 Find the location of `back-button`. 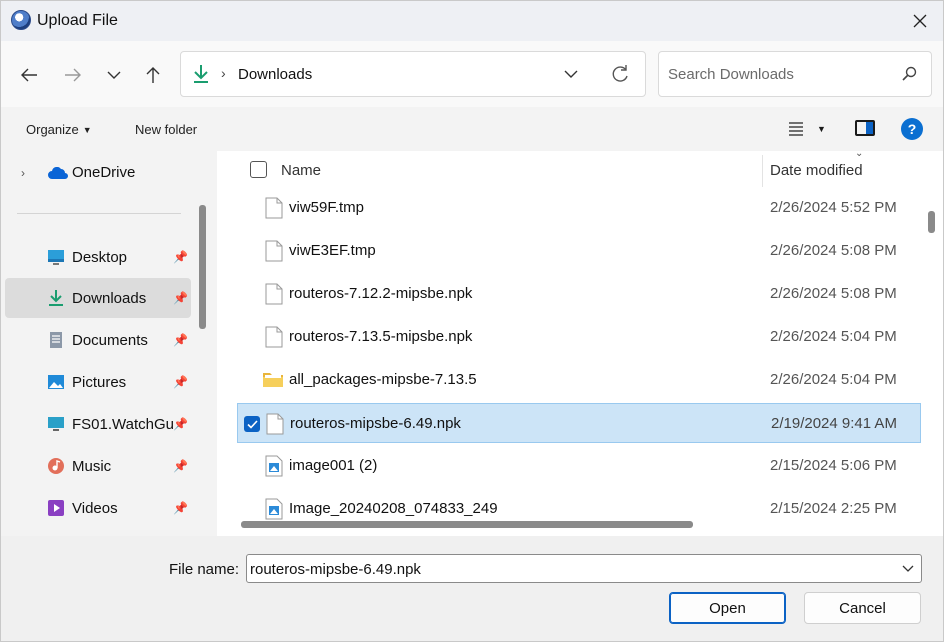

back-button is located at coordinates (29, 75).